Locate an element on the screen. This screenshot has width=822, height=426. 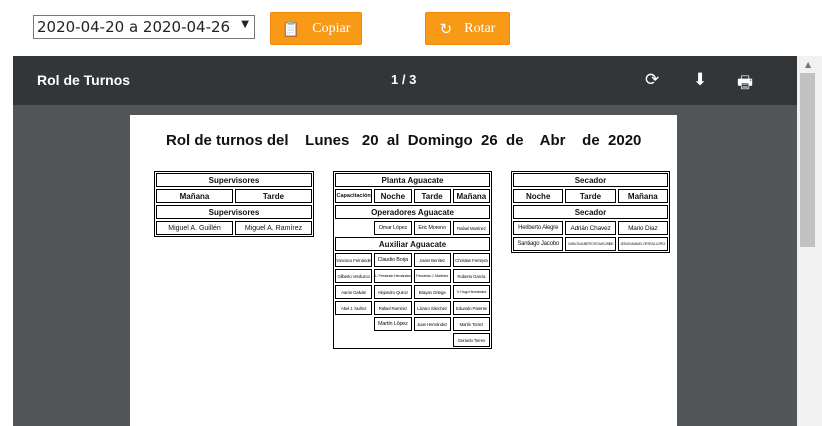
scrollbar-thumb is located at coordinates (807, 160).